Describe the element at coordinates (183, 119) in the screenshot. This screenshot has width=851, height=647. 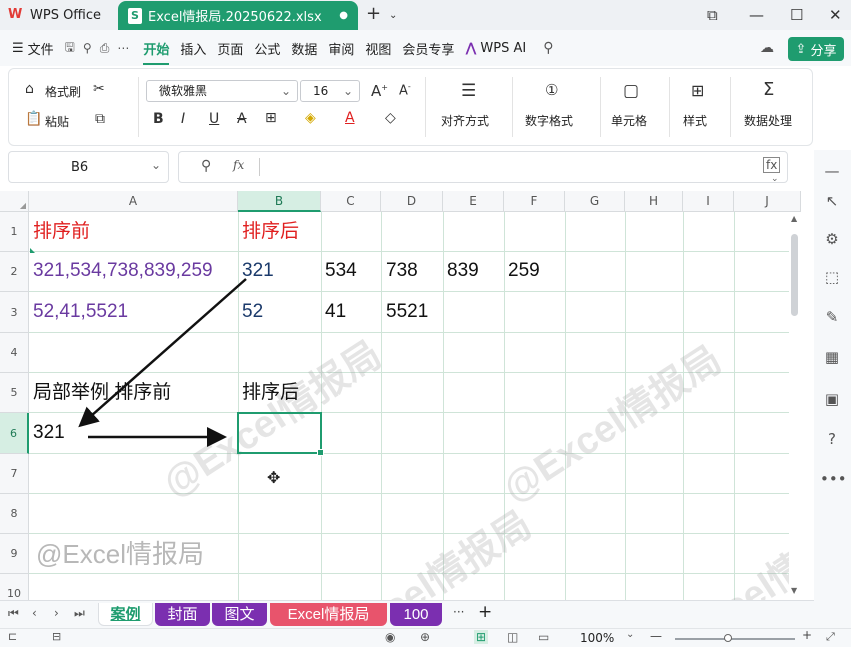
I see `italic-button: I` at that location.